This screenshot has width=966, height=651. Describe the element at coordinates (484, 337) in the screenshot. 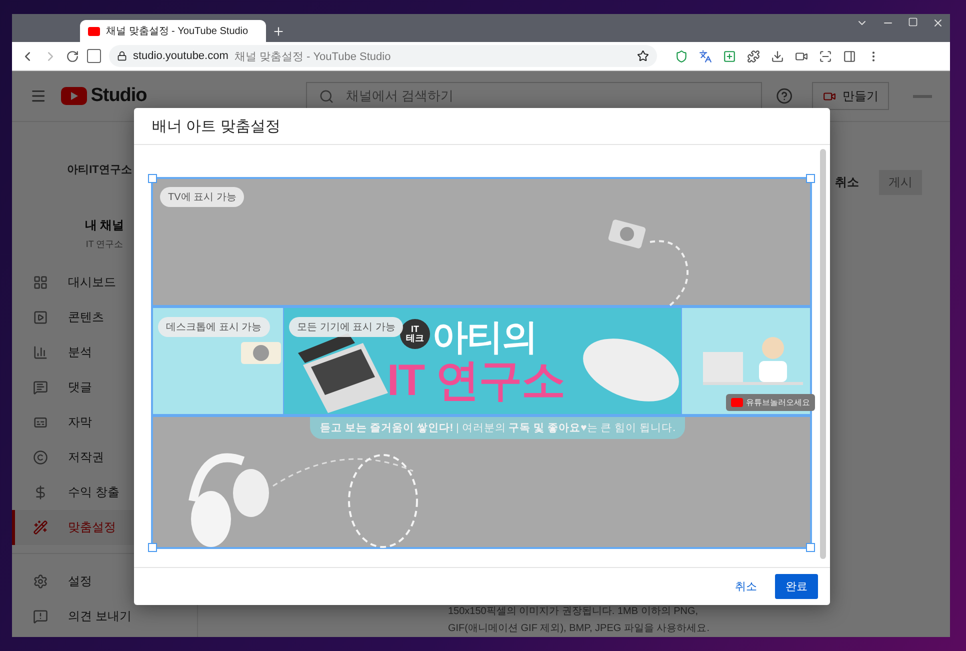

I see `banner-title: 아티의` at that location.